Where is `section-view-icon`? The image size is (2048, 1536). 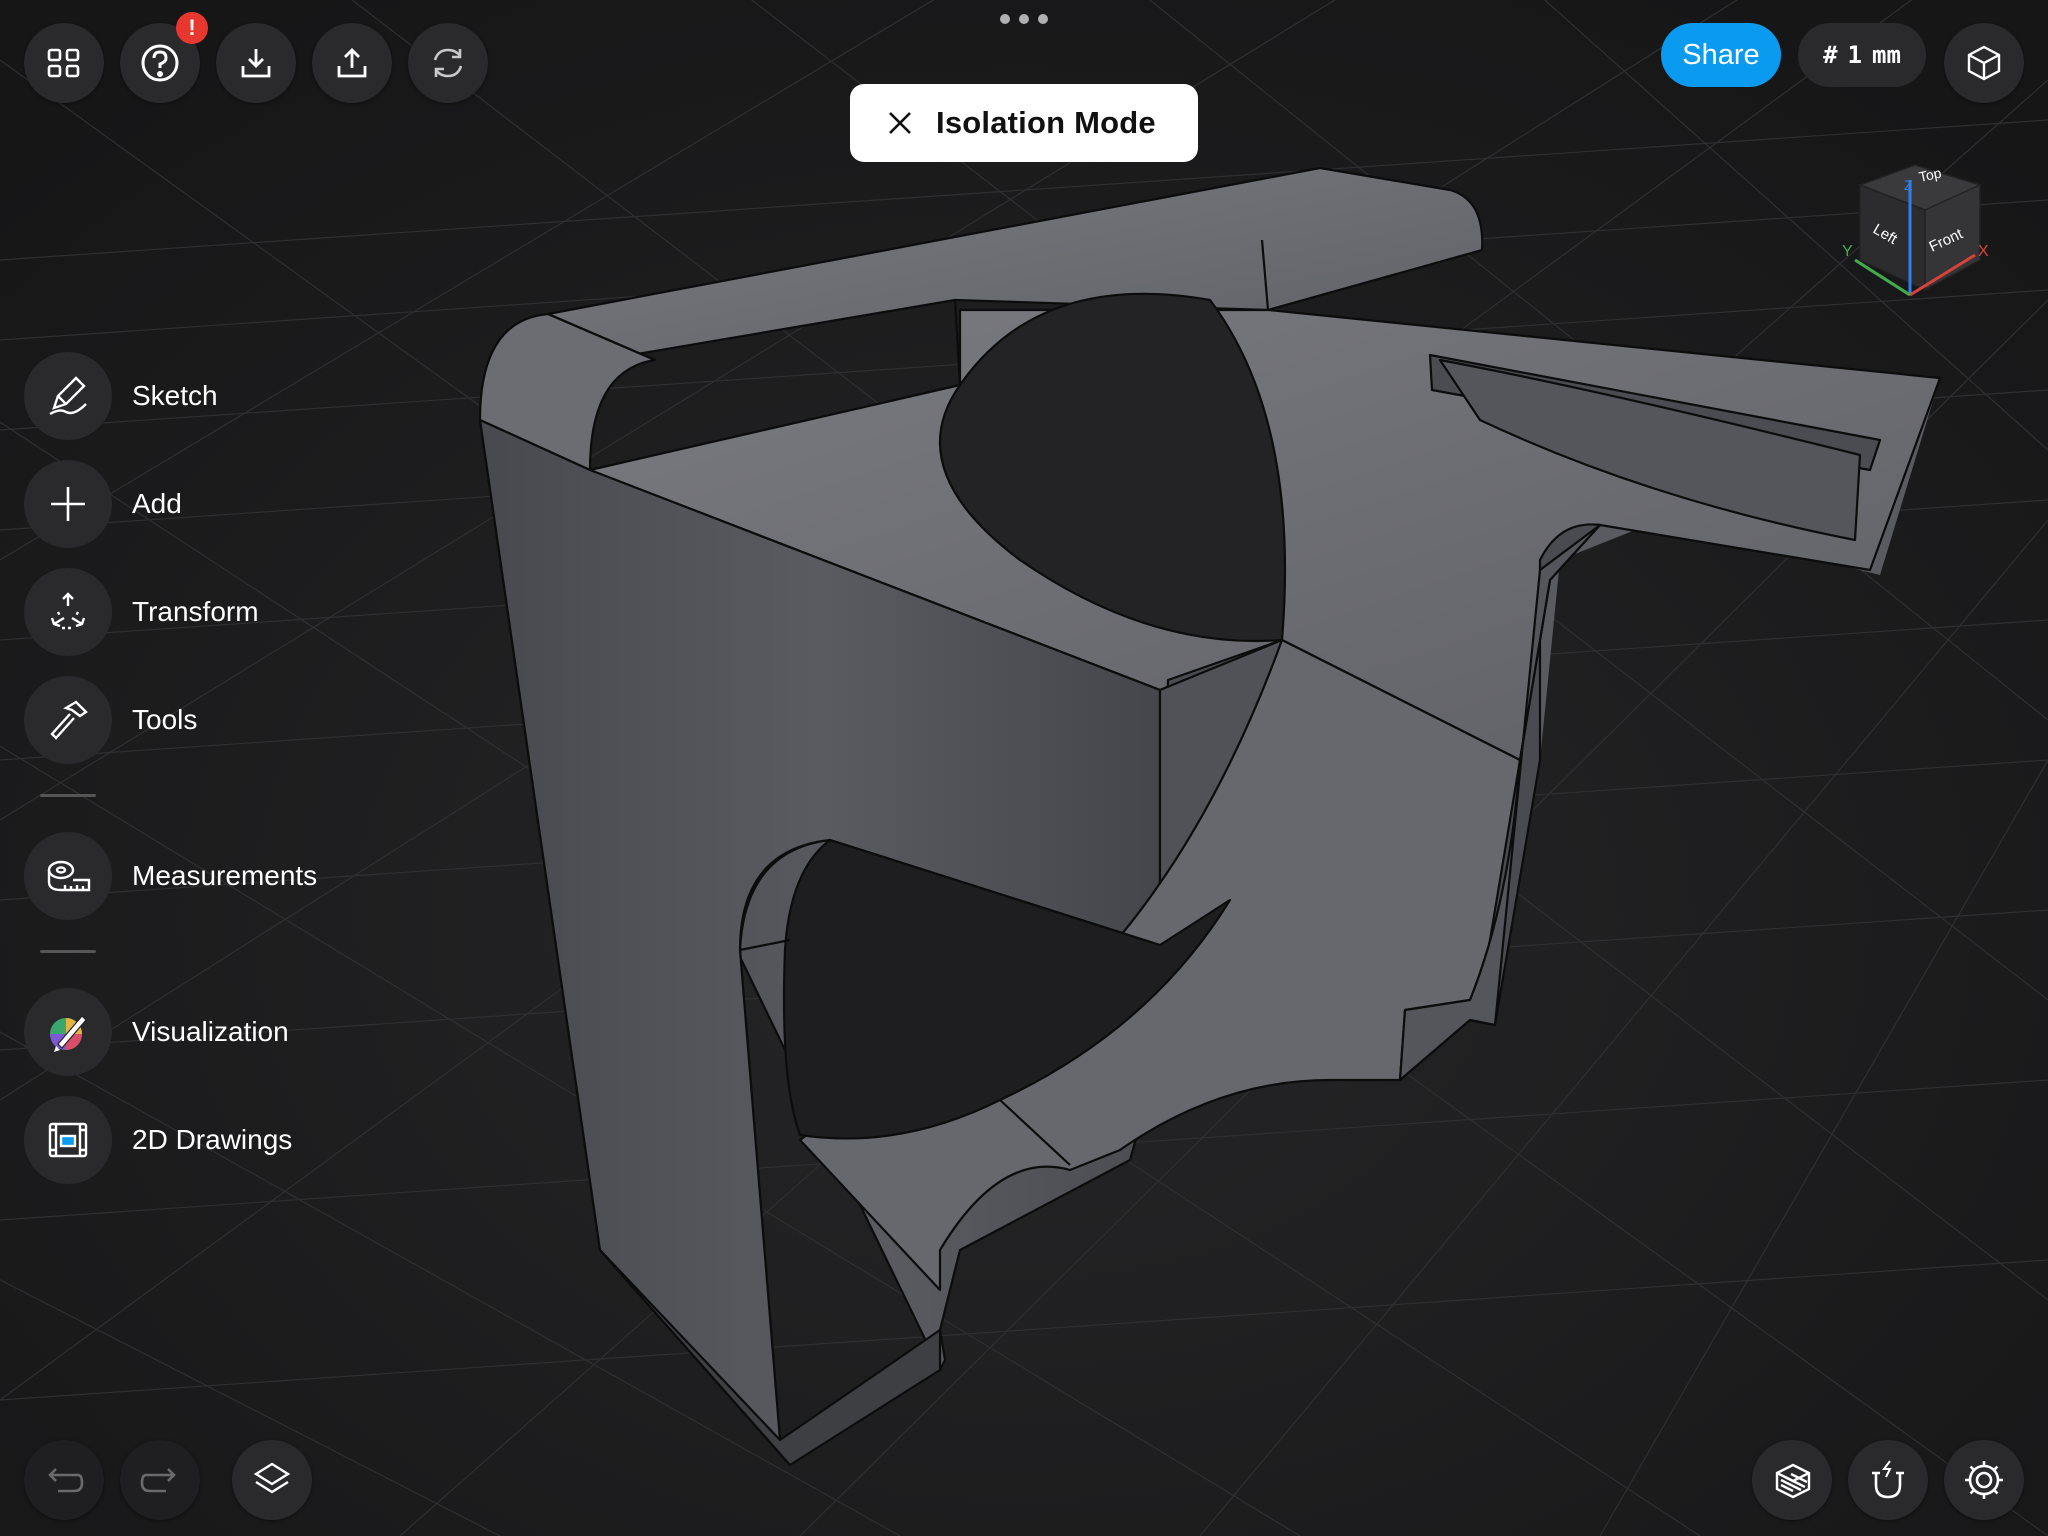 section-view-icon is located at coordinates (1793, 1481).